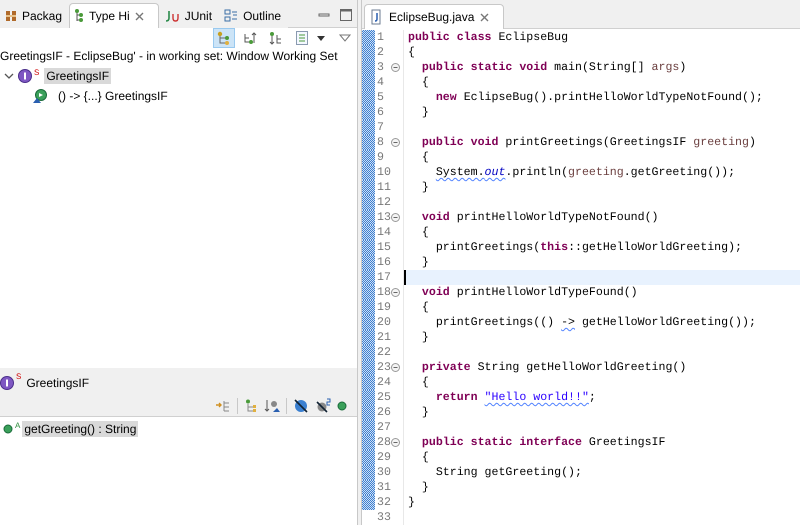 The height and width of the screenshot is (525, 800). Describe the element at coordinates (323, 406) in the screenshot. I see `hide-static-icon` at that location.